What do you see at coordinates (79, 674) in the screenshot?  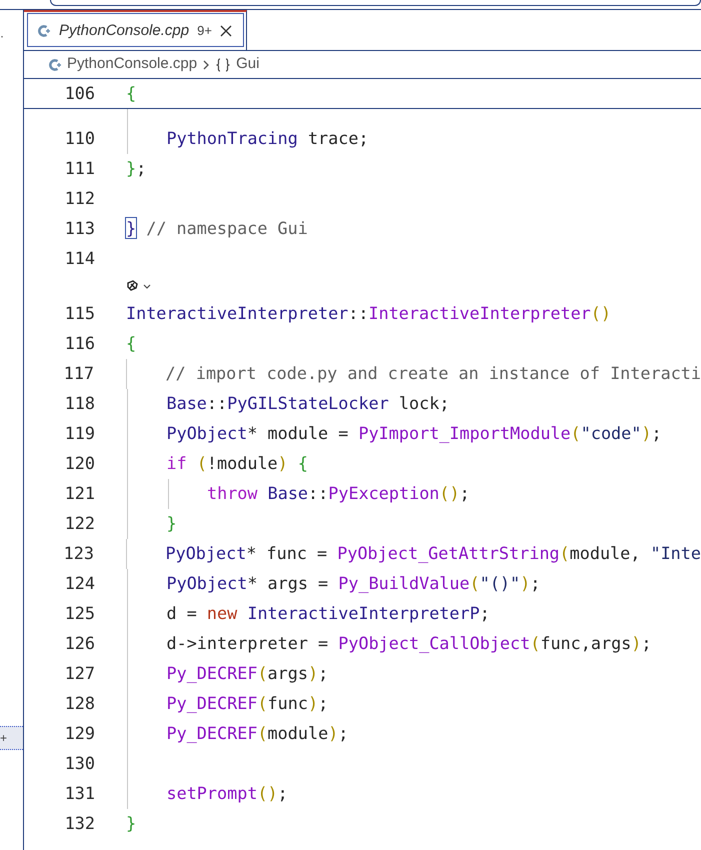 I see `line-number: 127` at bounding box center [79, 674].